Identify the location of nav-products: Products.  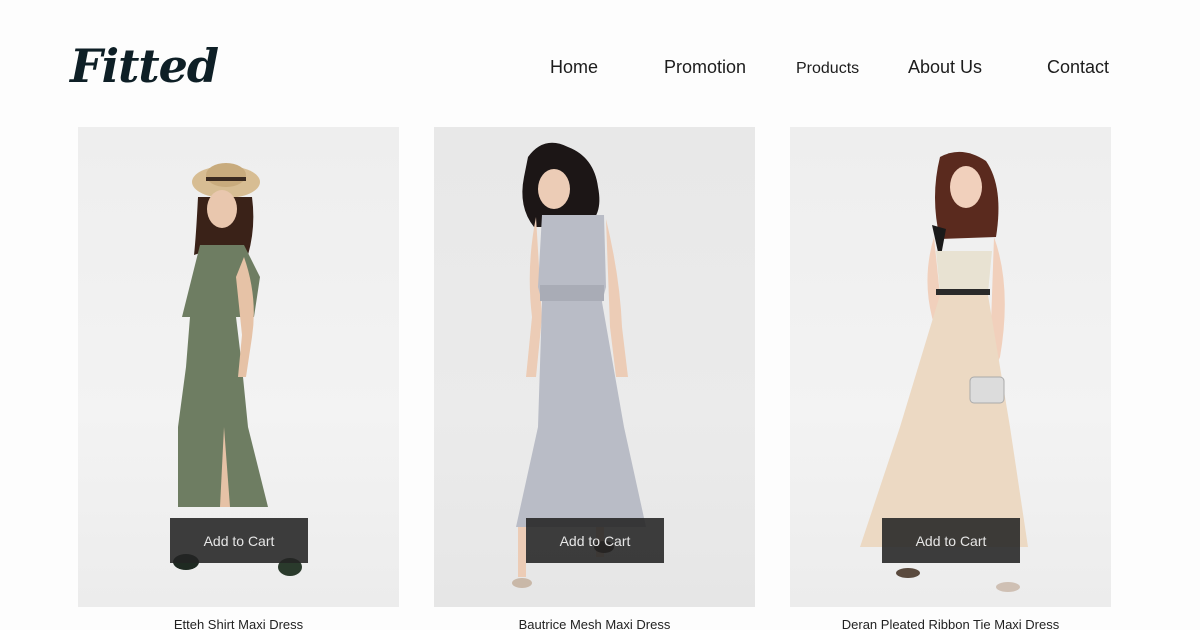
(827, 69).